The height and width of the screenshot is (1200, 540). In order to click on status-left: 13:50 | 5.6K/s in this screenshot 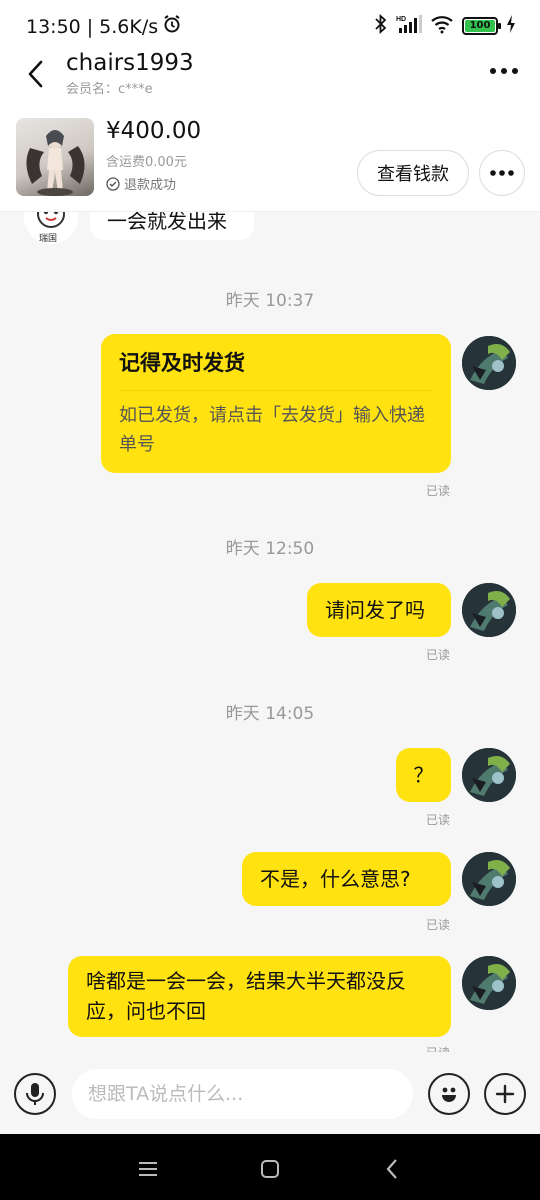, I will do `click(104, 26)`.